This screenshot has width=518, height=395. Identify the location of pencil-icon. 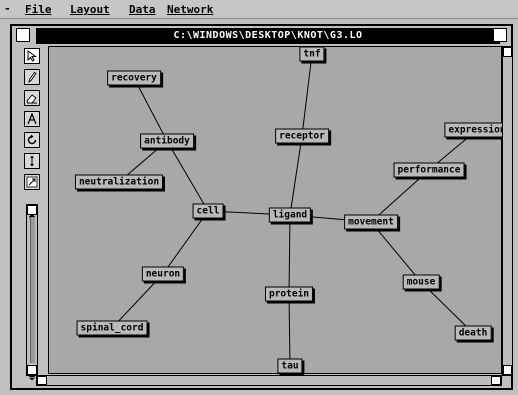
(32, 77).